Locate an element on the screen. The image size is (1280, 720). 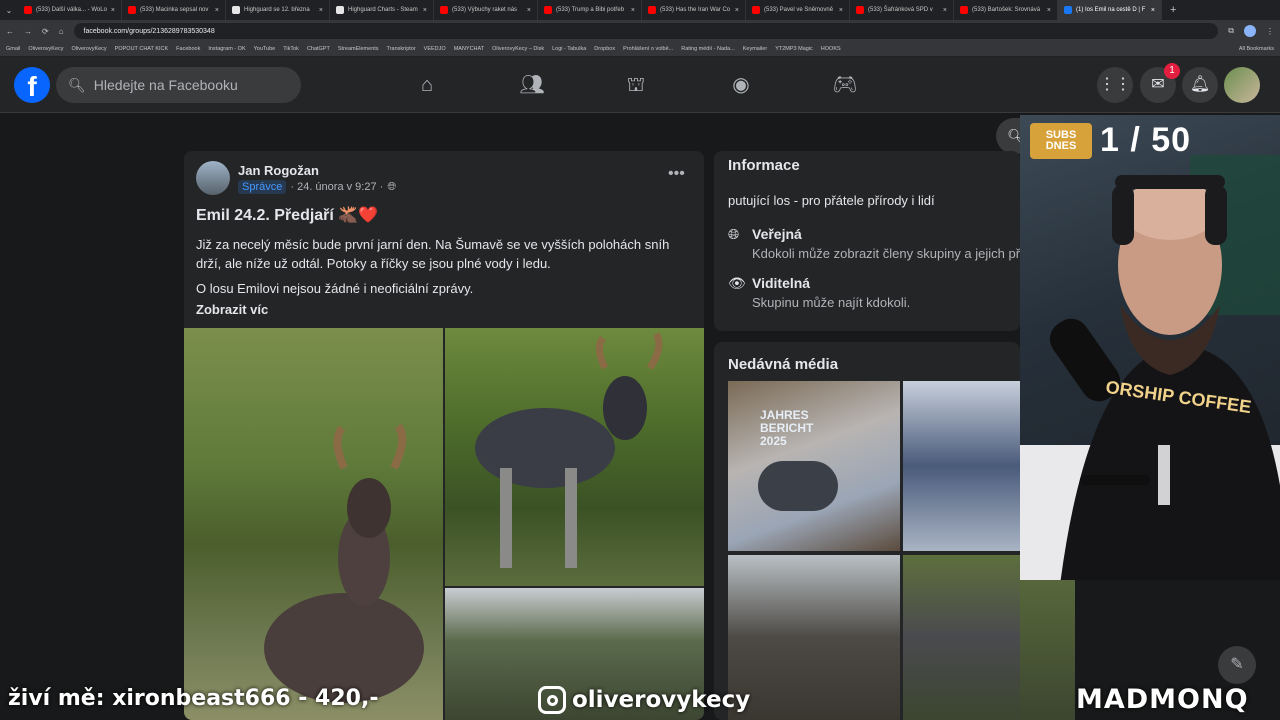
nav-home-icon: ⌂ is located at coordinates (427, 85).